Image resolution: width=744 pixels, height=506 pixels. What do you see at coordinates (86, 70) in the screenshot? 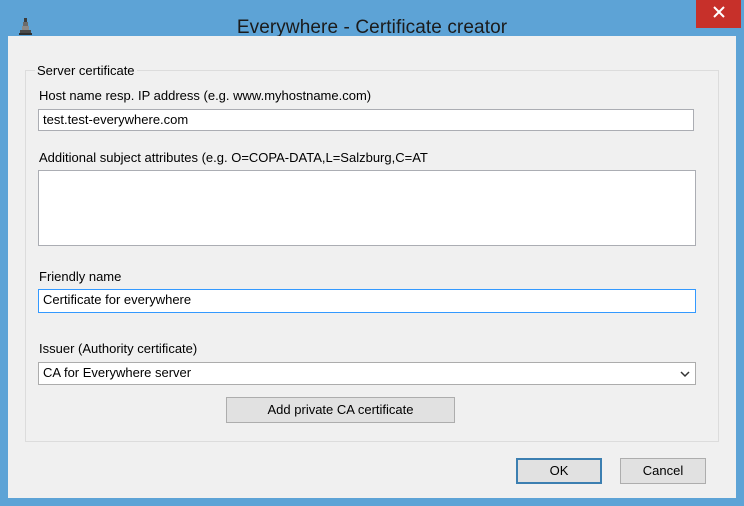
I see `group-legend: Server certificate` at bounding box center [86, 70].